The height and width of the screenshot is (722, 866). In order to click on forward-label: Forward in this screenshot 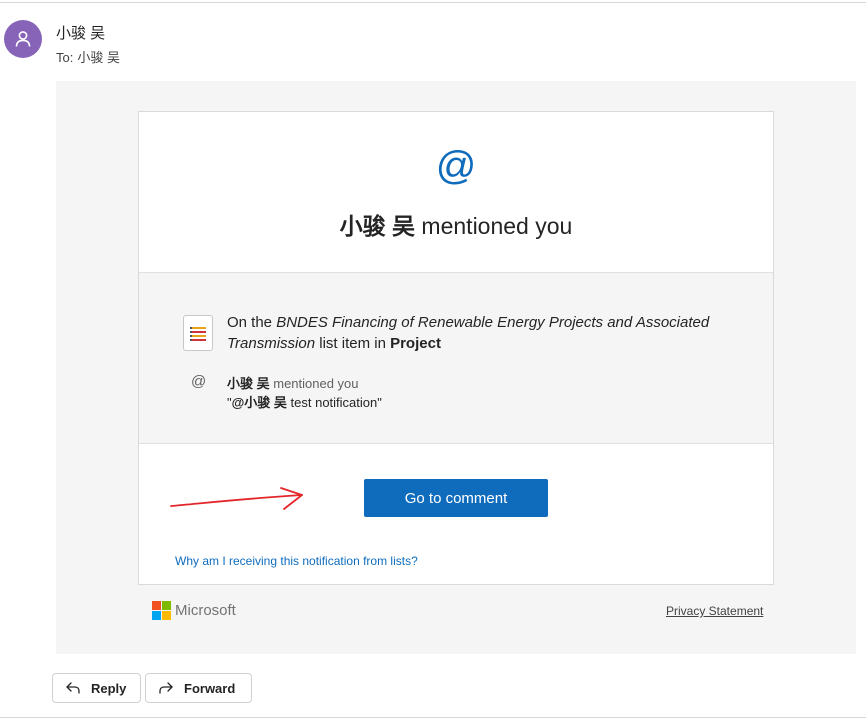, I will do `click(210, 688)`.